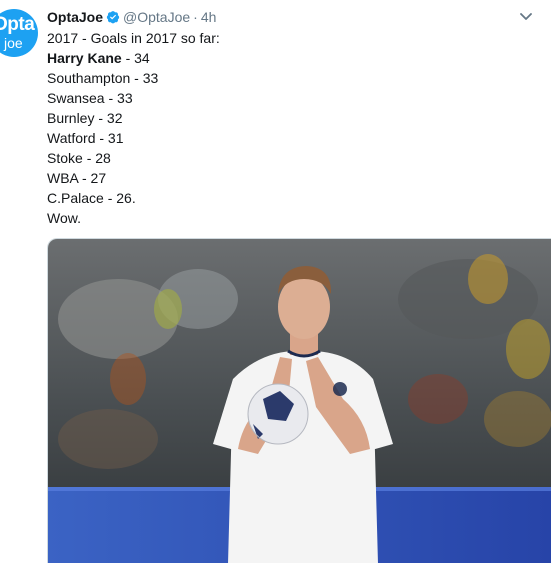  Describe the element at coordinates (133, 38) in the screenshot. I see `tweet-line: 2017 - Goals in 2017 so far:` at that location.